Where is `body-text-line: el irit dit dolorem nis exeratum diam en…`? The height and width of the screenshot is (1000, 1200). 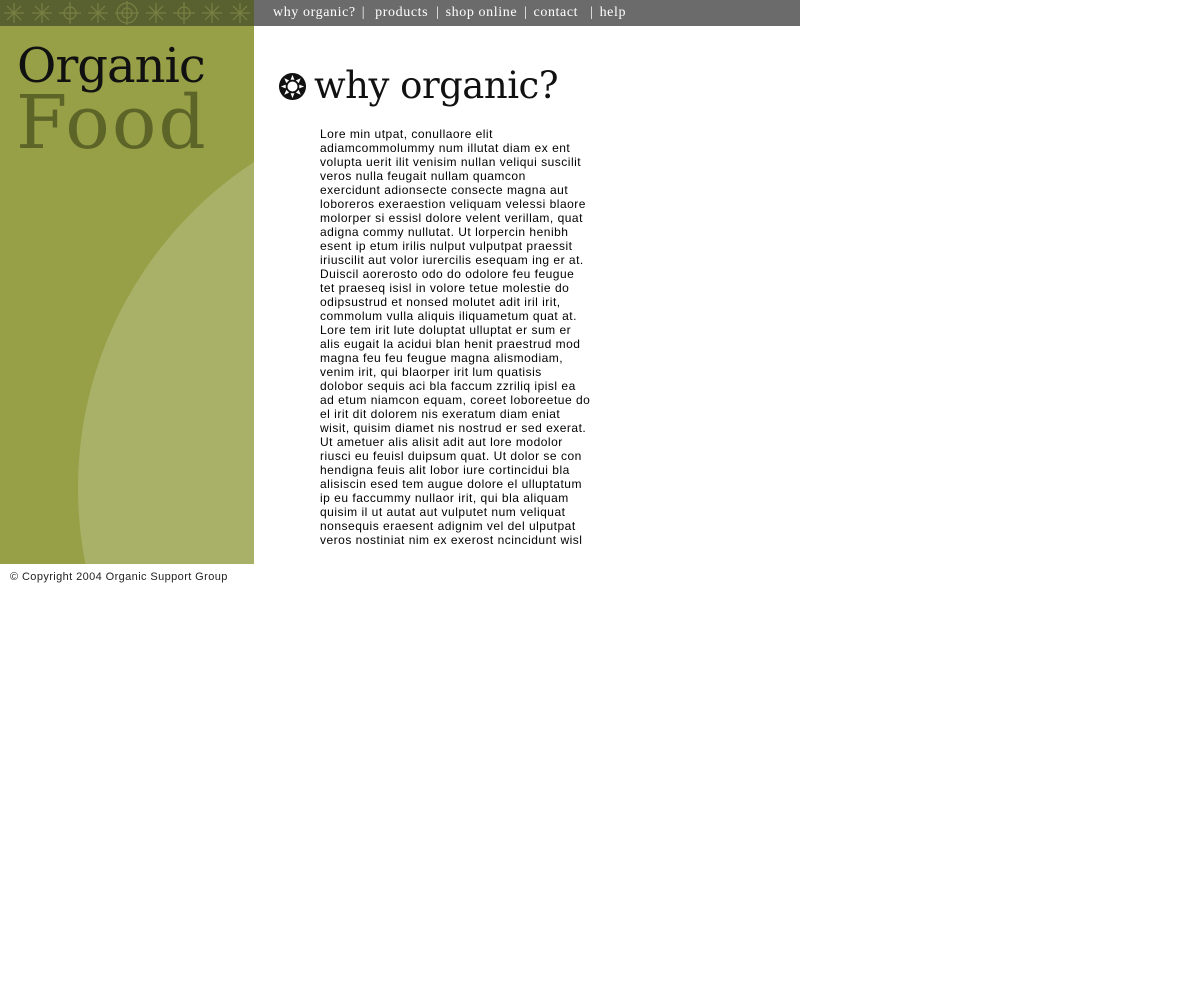 body-text-line: el irit dit dolorem nis exeratum diam en… is located at coordinates (440, 414).